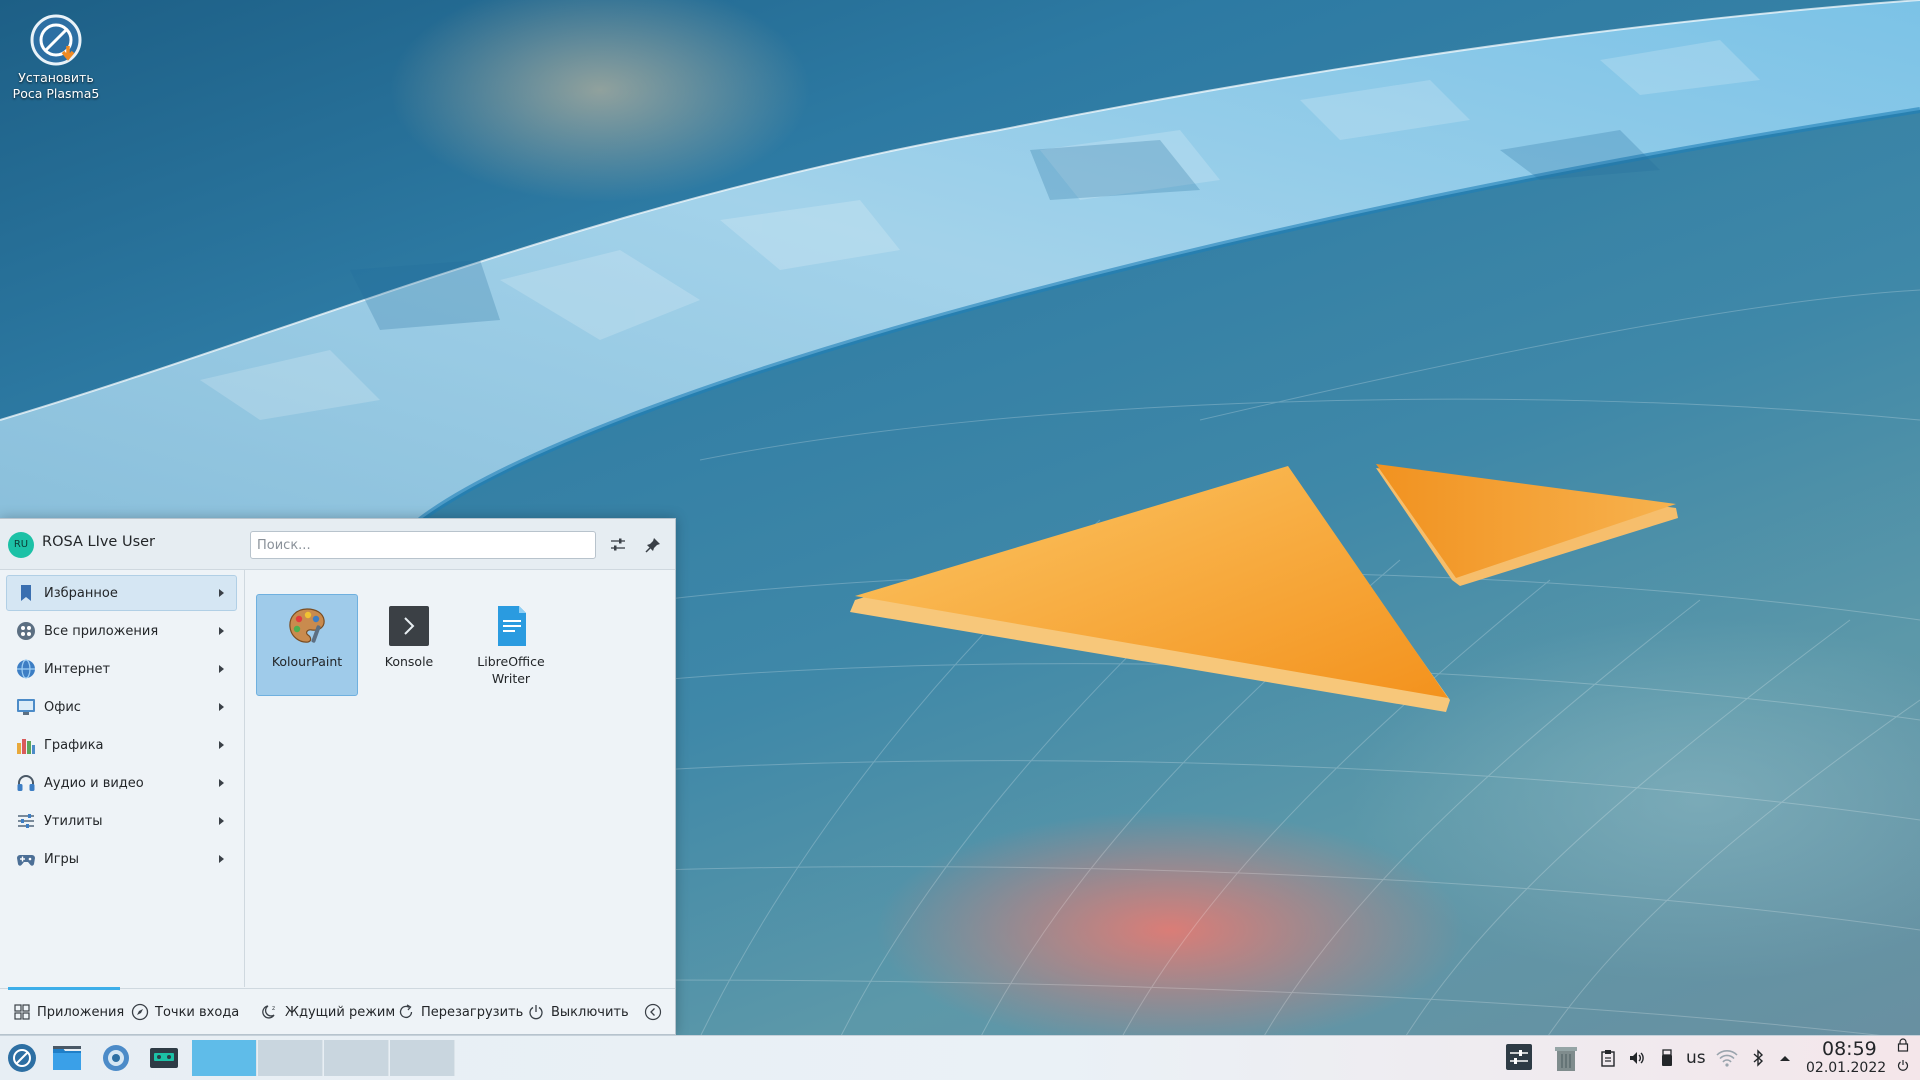 This screenshot has width=1920, height=1080. What do you see at coordinates (81, 593) in the screenshot?
I see `category-label: Избранное` at bounding box center [81, 593].